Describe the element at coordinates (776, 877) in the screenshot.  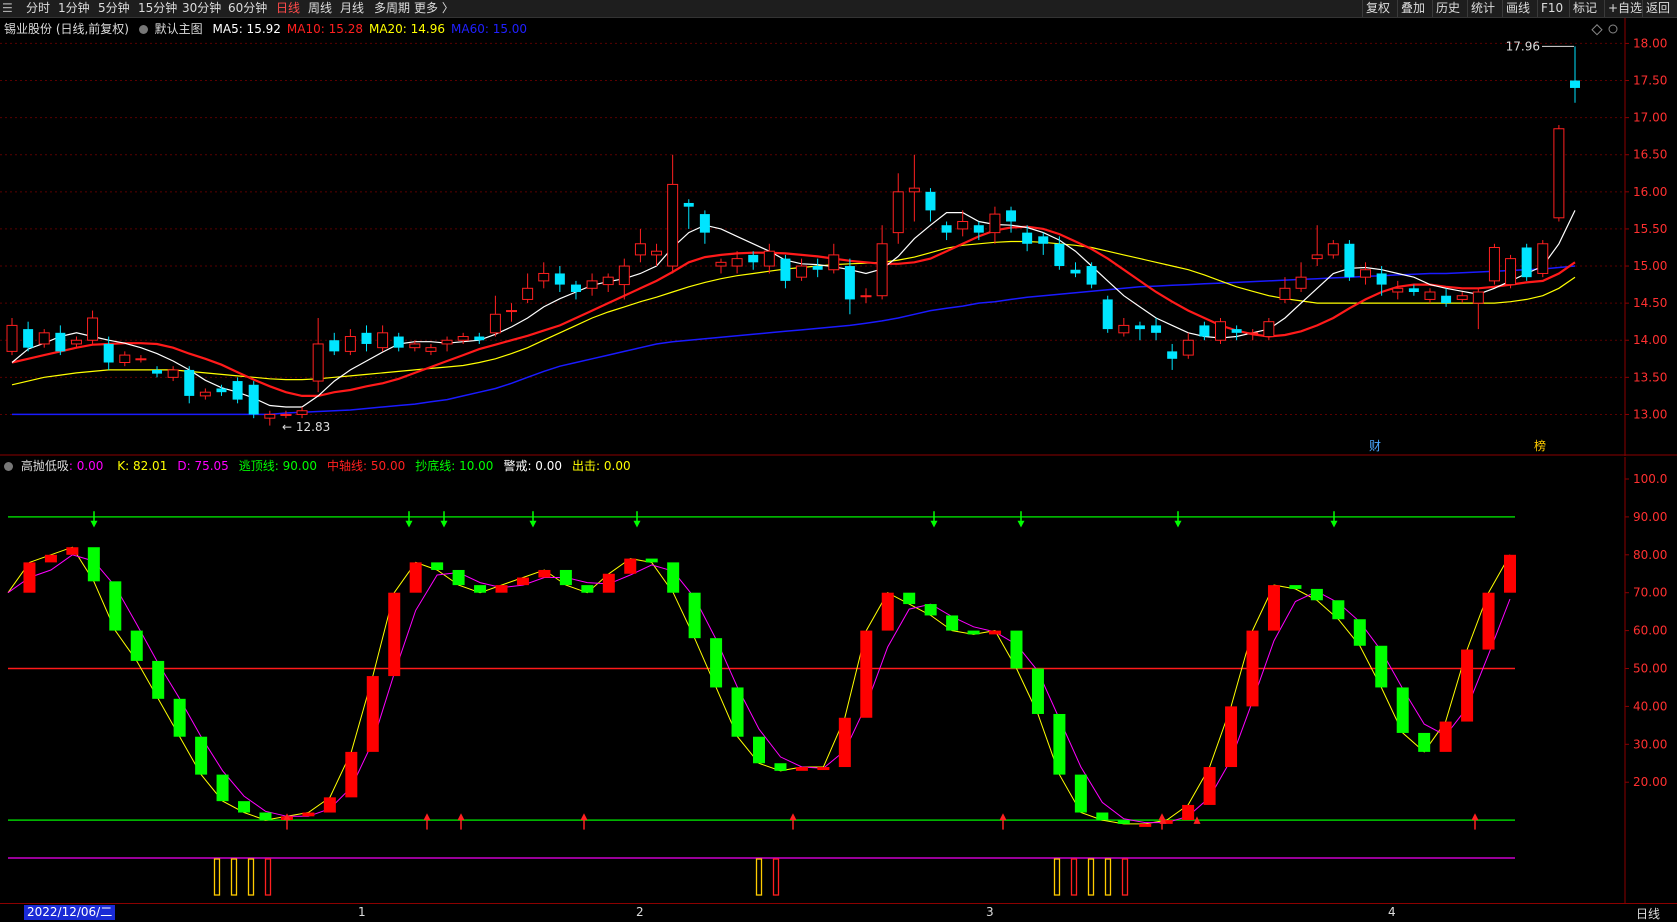
I see `attack-bar` at that location.